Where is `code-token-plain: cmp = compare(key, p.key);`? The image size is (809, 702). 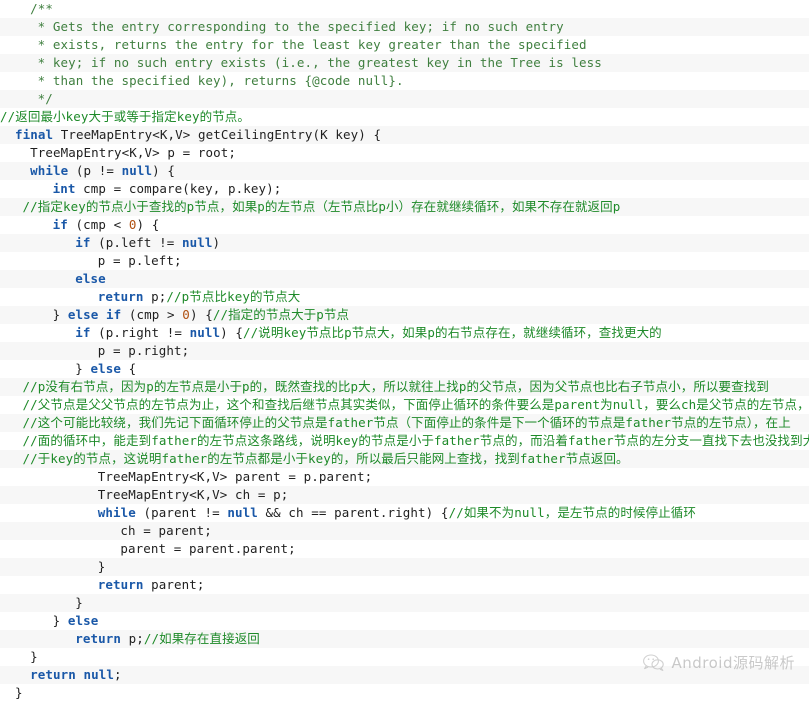 code-token-plain: cmp = compare(key, p.key); is located at coordinates (178, 188).